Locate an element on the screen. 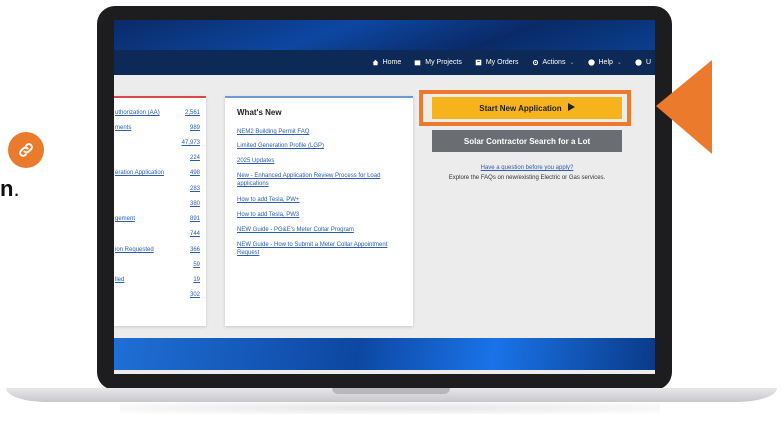  status-row: eration Application 498 is located at coordinates (160, 176).